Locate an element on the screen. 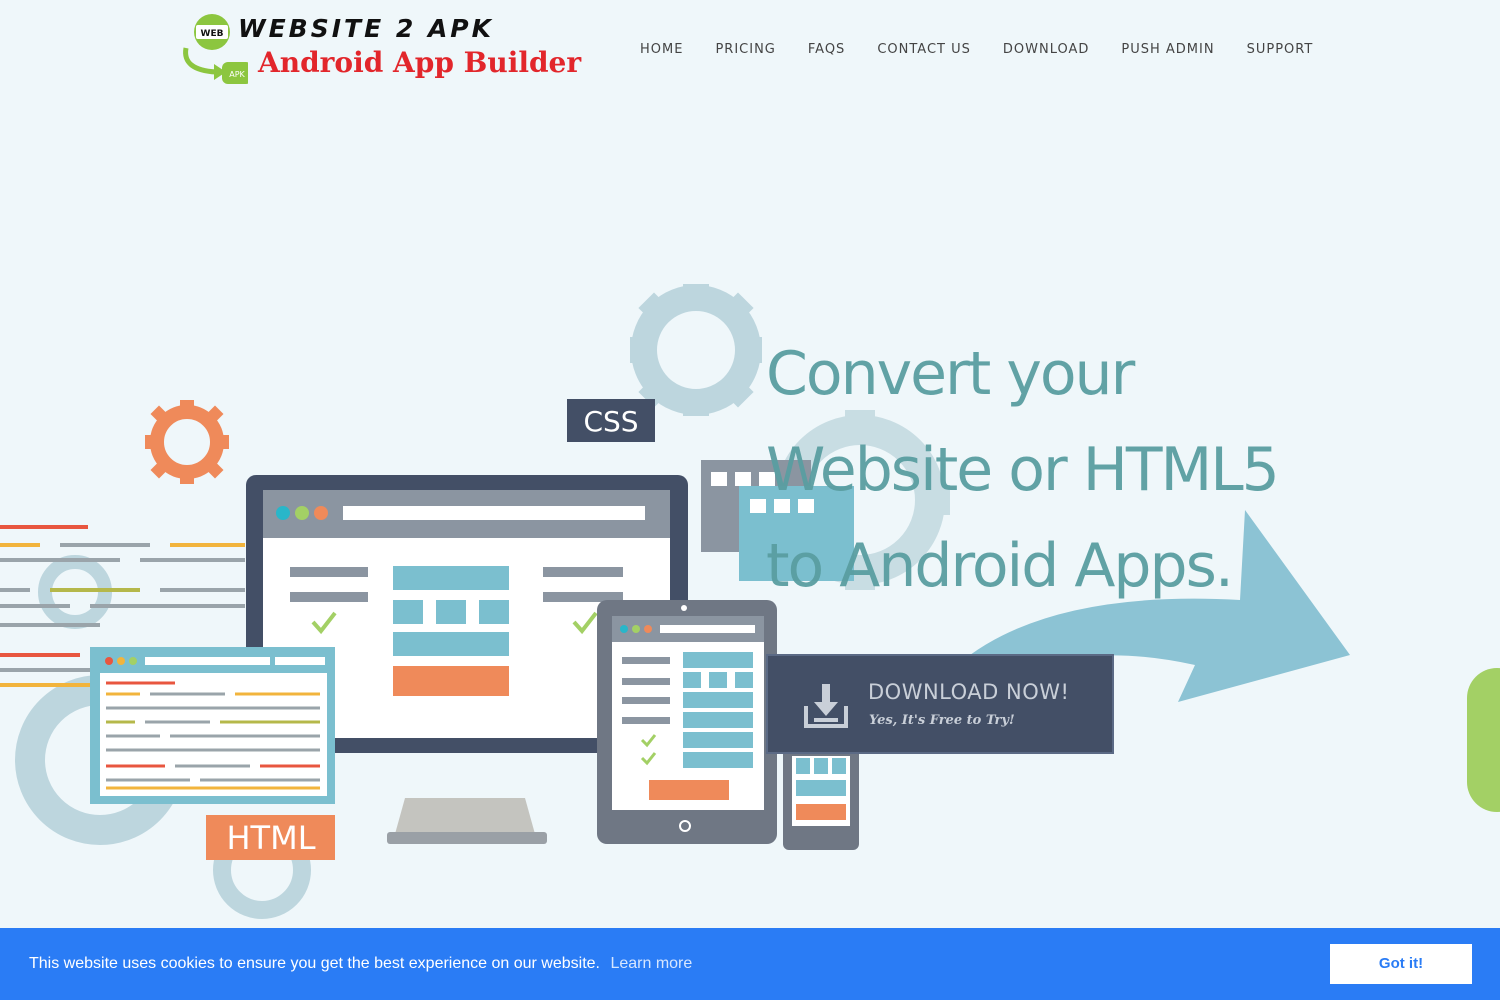  hero-headline-line3: to Android Apps. is located at coordinates (1000, 566).